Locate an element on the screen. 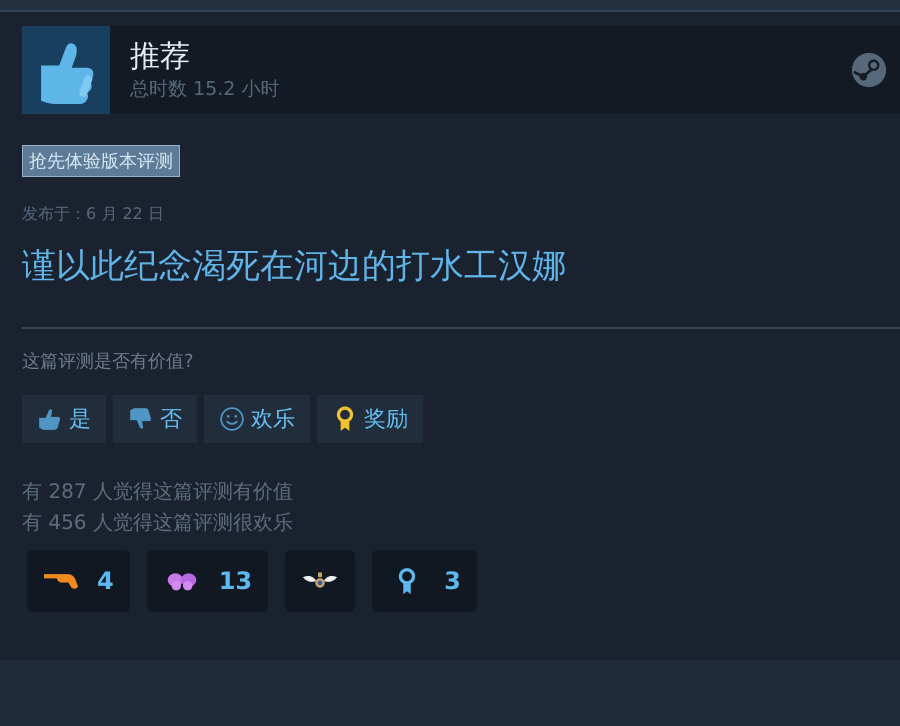 Image resolution: width=900 pixels, height=726 pixels. vote-count-text: 有 287 人觉得这篇评测有价值 is located at coordinates (158, 491).